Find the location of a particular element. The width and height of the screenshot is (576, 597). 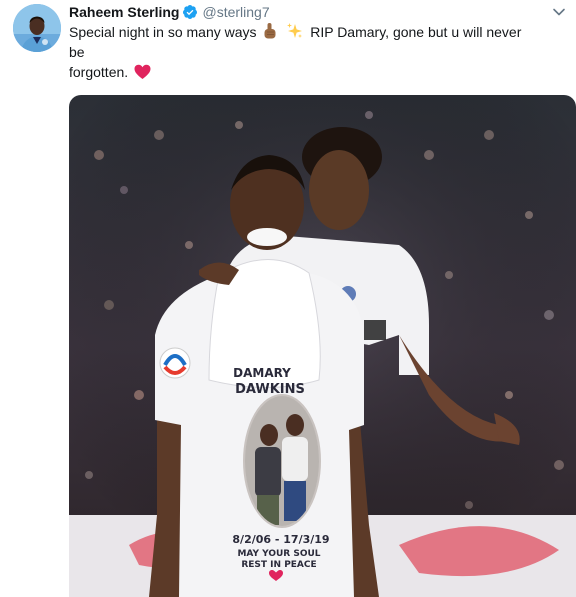

chevron-down-icon is located at coordinates (559, 12).